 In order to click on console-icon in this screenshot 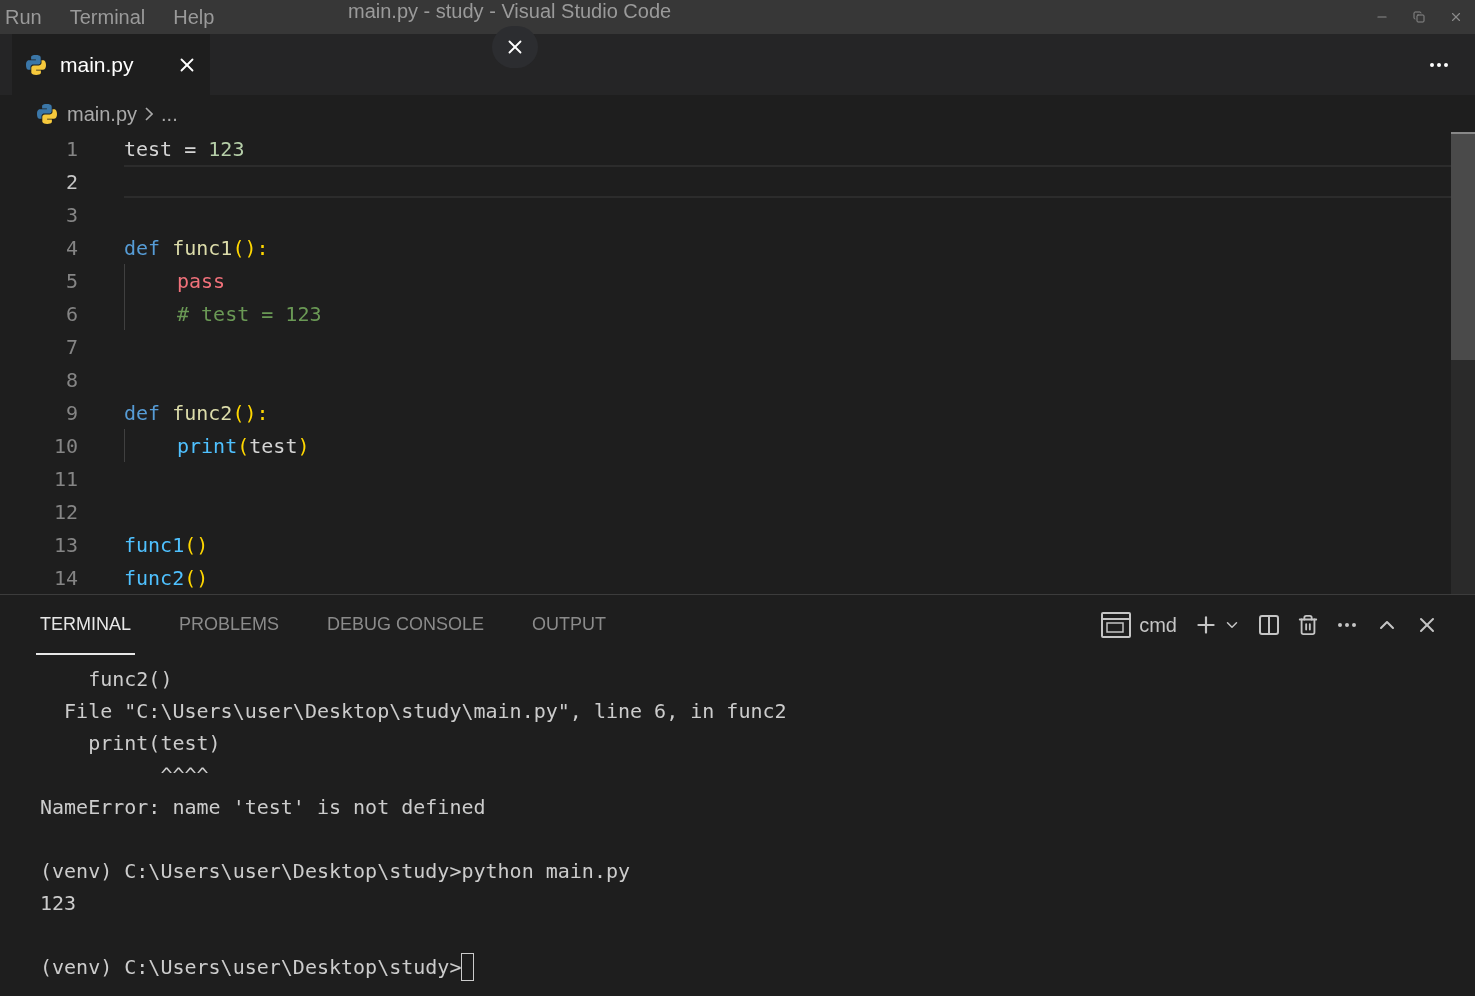, I will do `click(1116, 625)`.